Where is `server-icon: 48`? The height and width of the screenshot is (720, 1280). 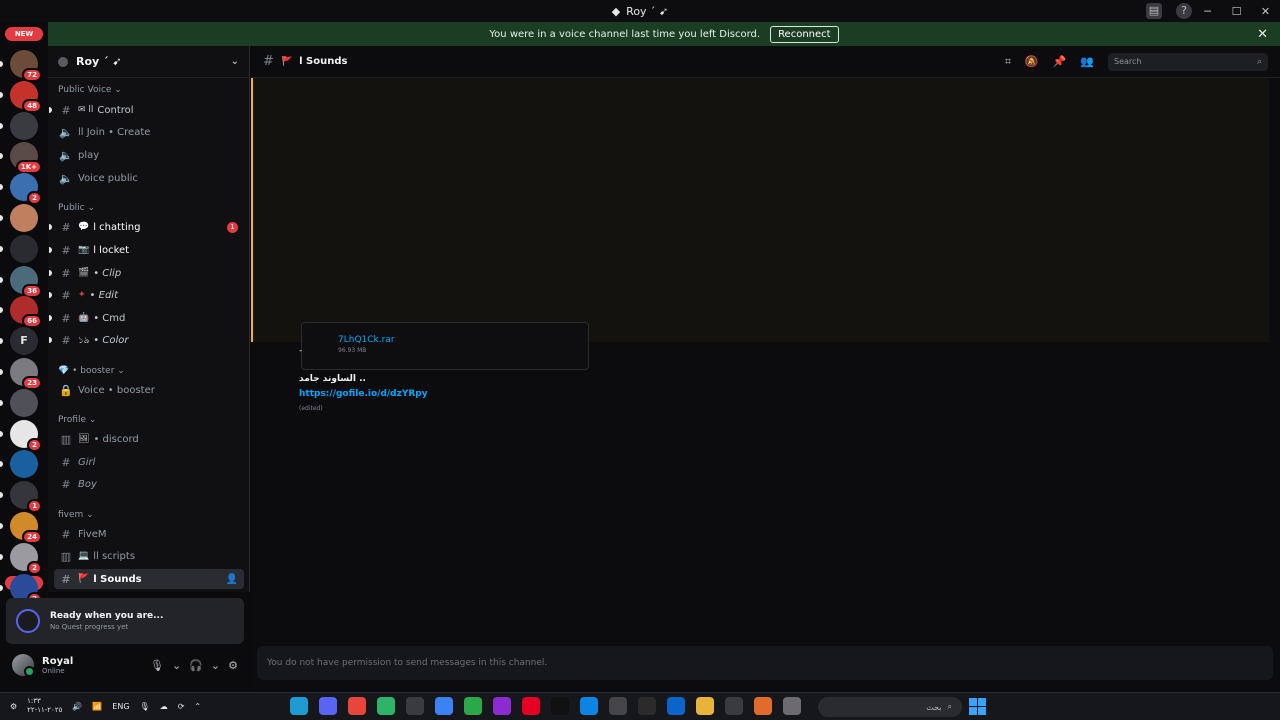 server-icon: 48 is located at coordinates (26, 96).